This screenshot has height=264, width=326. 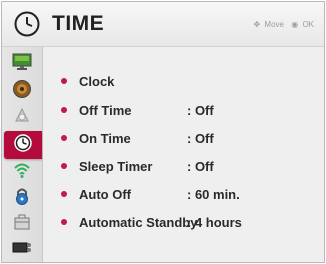 What do you see at coordinates (137, 110) in the screenshot?
I see `menu-item-off-time: Off Time : Off` at bounding box center [137, 110].